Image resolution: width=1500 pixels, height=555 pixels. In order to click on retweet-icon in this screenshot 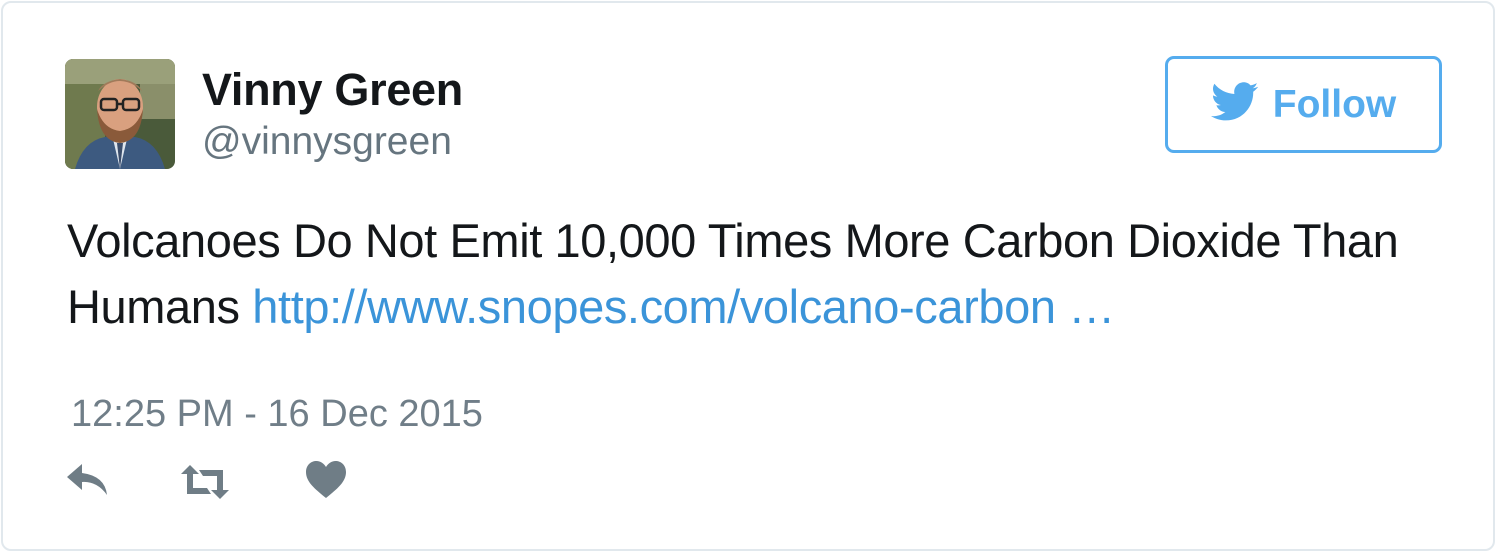, I will do `click(205, 482)`.